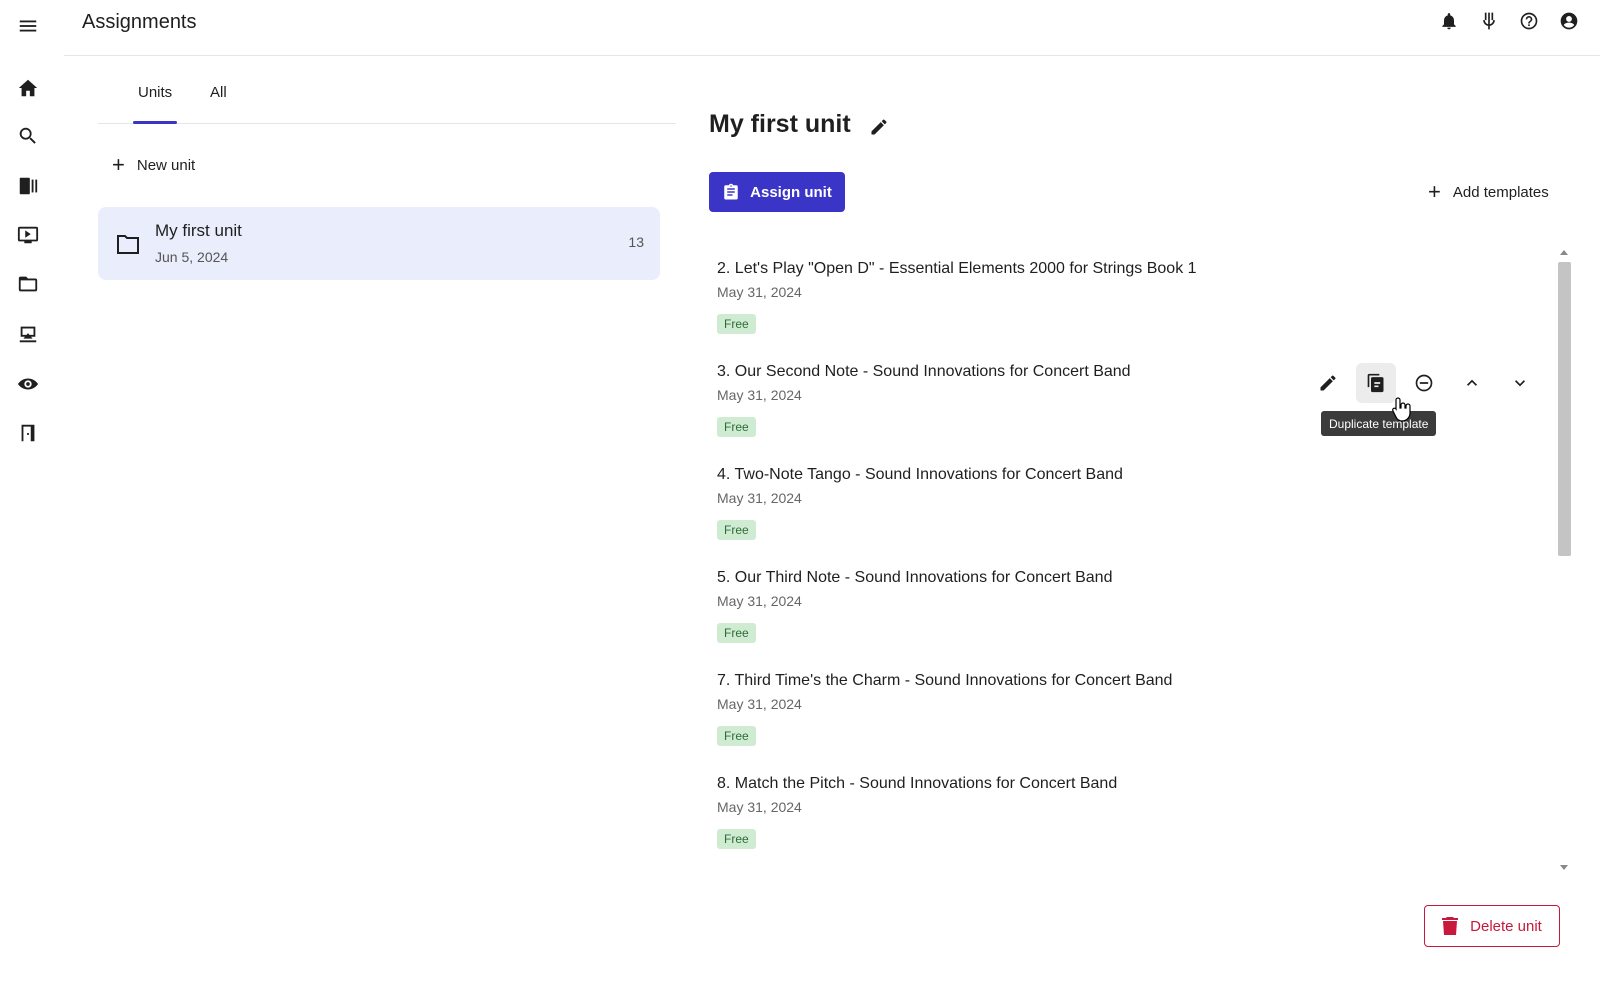 The height and width of the screenshot is (985, 1600). I want to click on unit-list-item: My first unit Jun 5, 2024 13, so click(379, 243).